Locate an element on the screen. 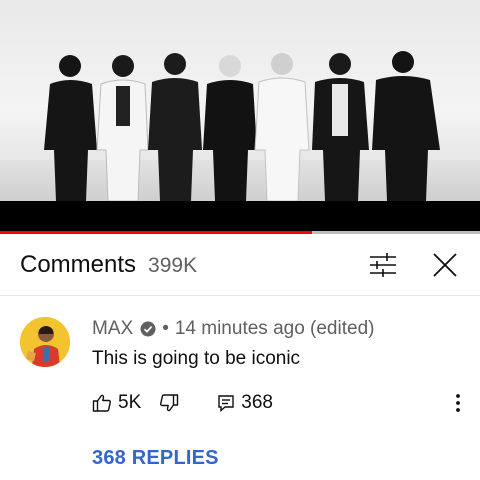 This screenshot has width=480, height=480. verified-check-icon is located at coordinates (148, 329).